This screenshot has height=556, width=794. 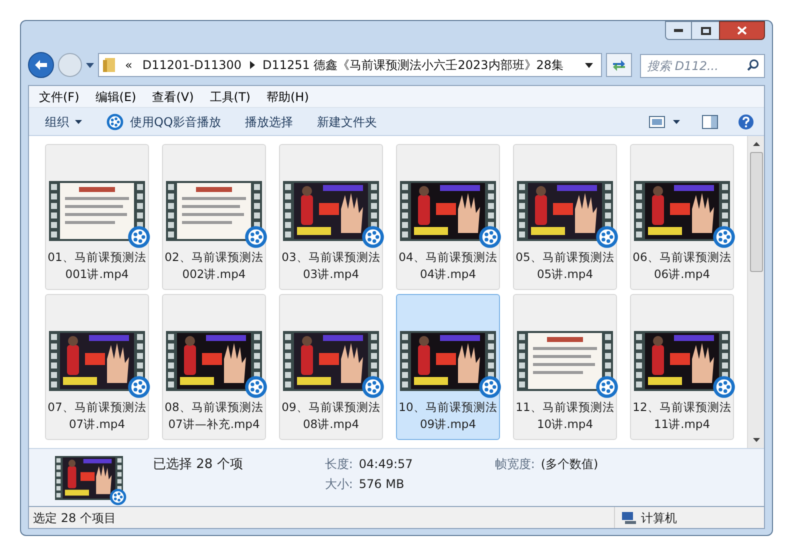 What do you see at coordinates (565, 217) in the screenshot?
I see `file-tile: 05、马前课预测法05讲.mp4` at bounding box center [565, 217].